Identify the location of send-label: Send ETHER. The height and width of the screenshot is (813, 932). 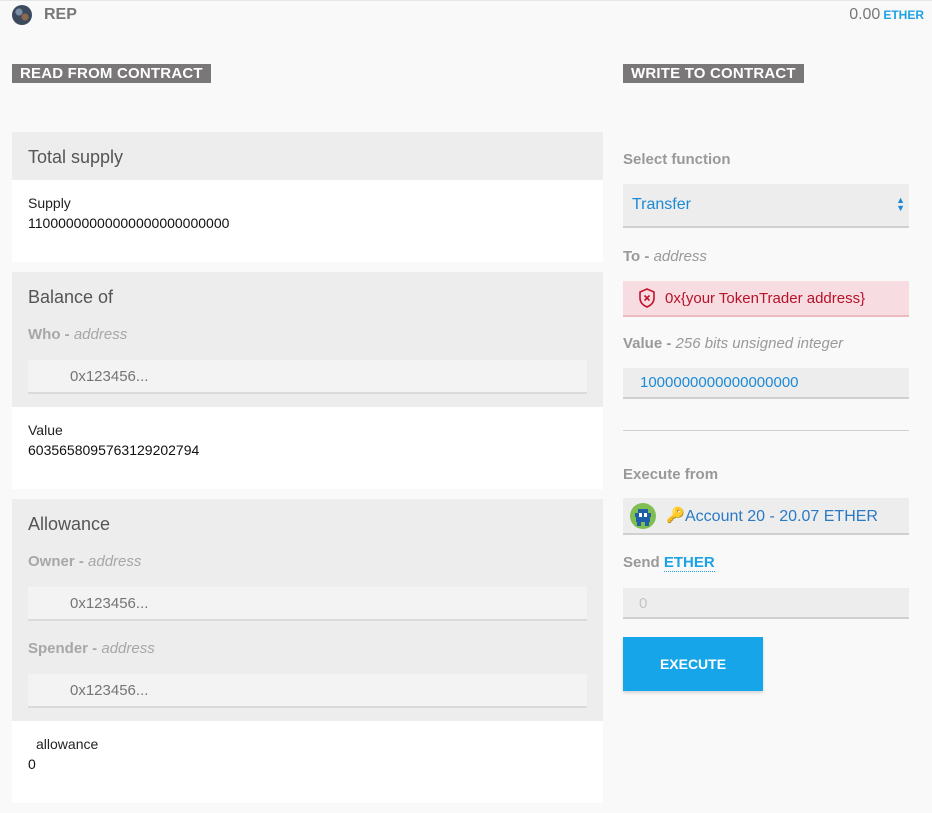
(669, 563).